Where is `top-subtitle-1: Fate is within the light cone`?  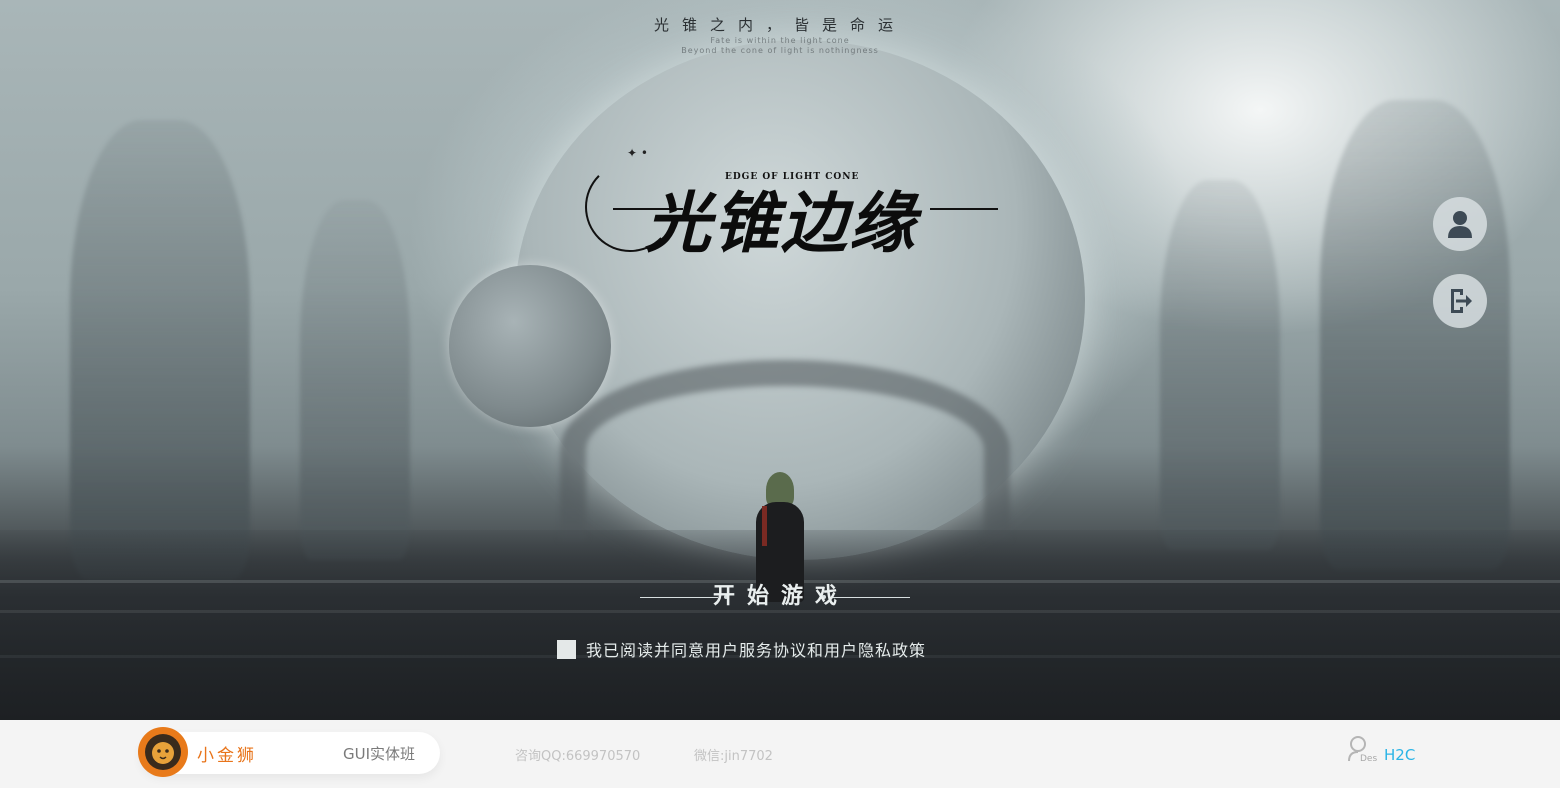
top-subtitle-1: Fate is within the light cone is located at coordinates (780, 40).